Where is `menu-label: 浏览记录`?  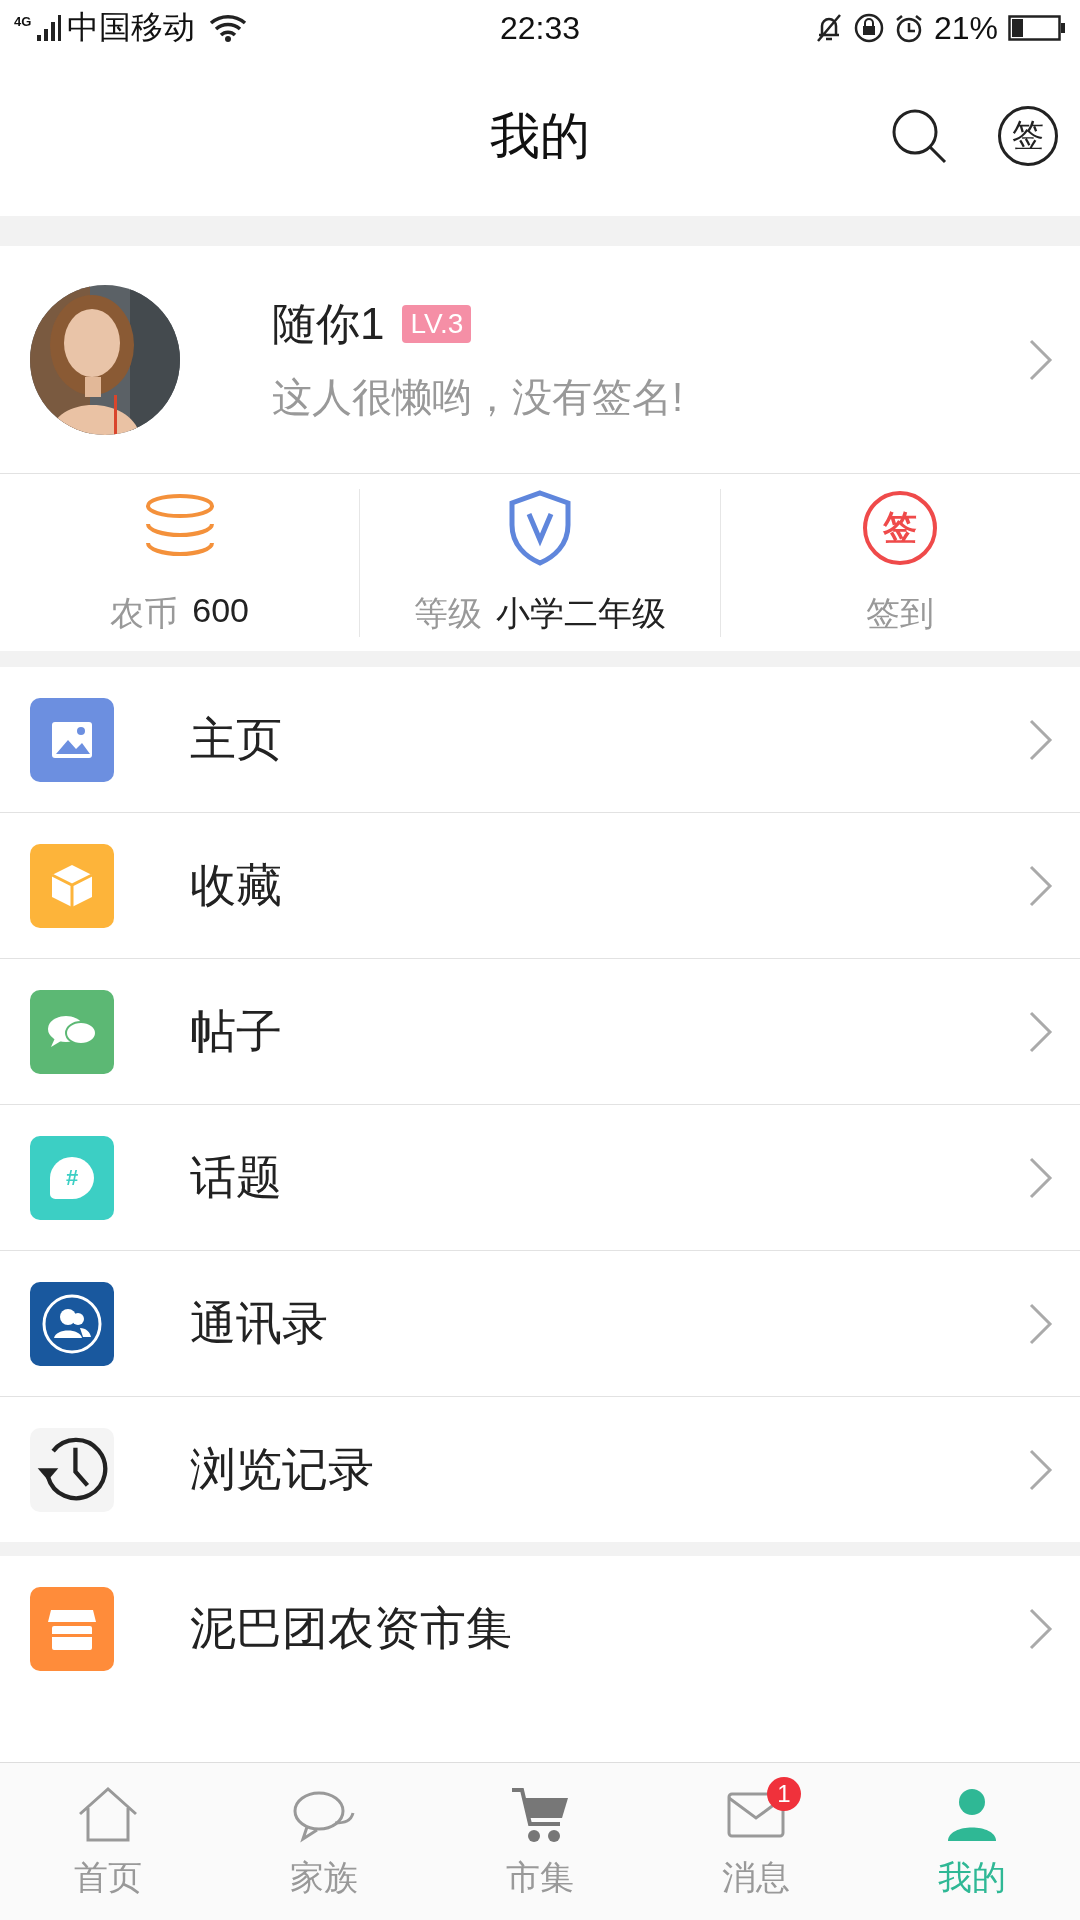 menu-label: 浏览记录 is located at coordinates (282, 1469).